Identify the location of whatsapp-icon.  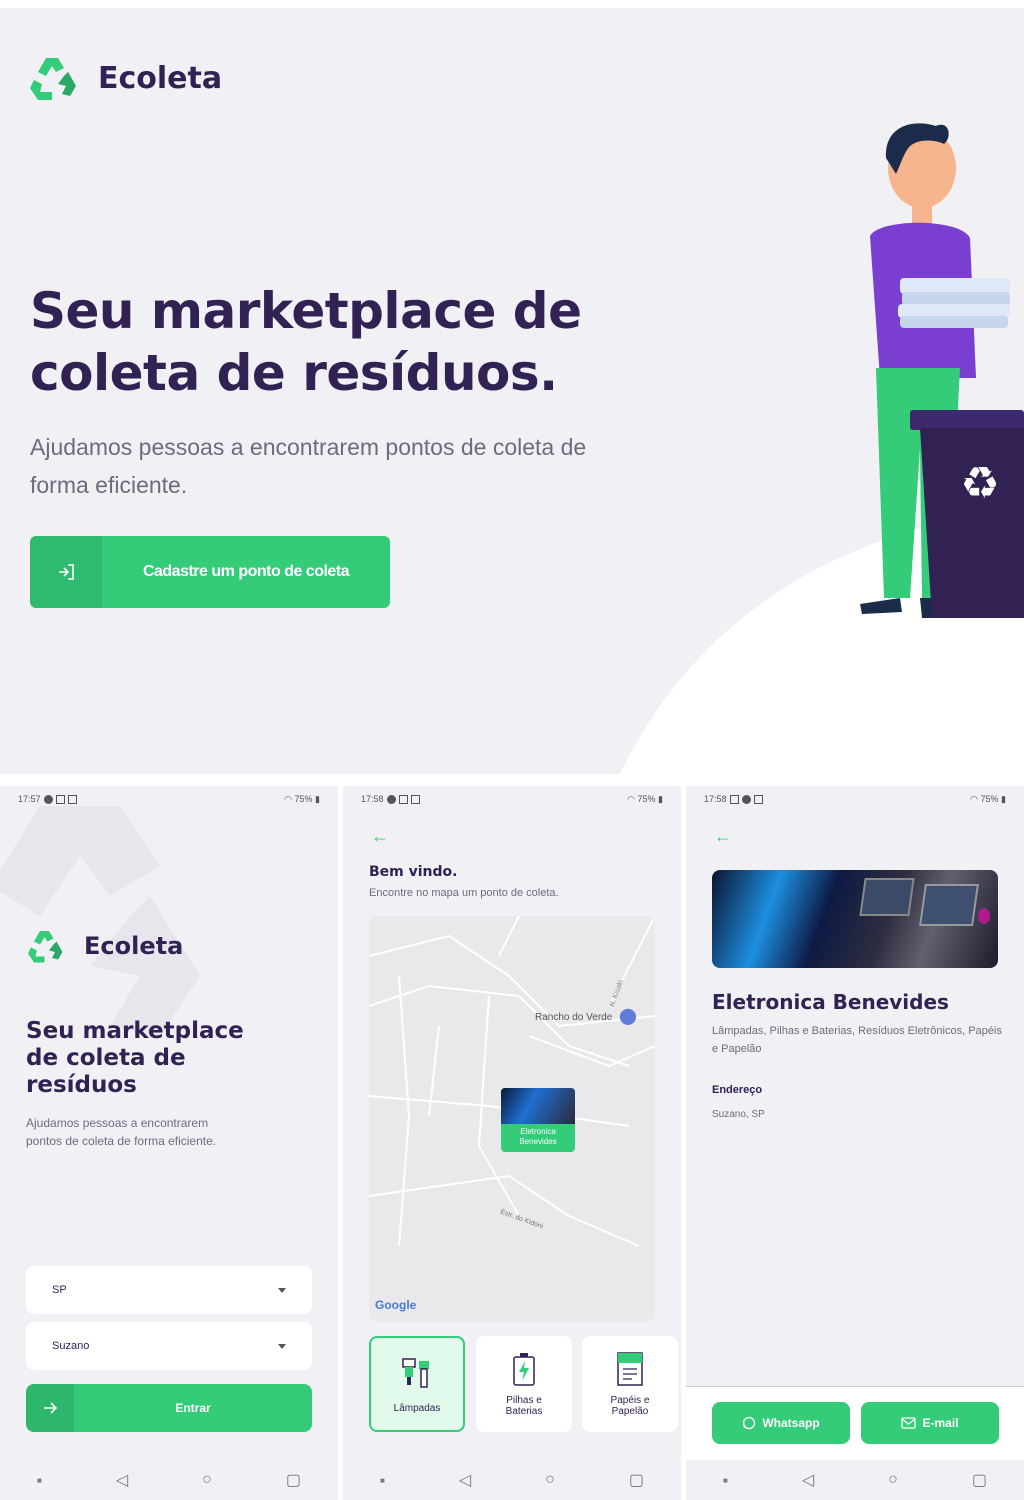
(749, 1423).